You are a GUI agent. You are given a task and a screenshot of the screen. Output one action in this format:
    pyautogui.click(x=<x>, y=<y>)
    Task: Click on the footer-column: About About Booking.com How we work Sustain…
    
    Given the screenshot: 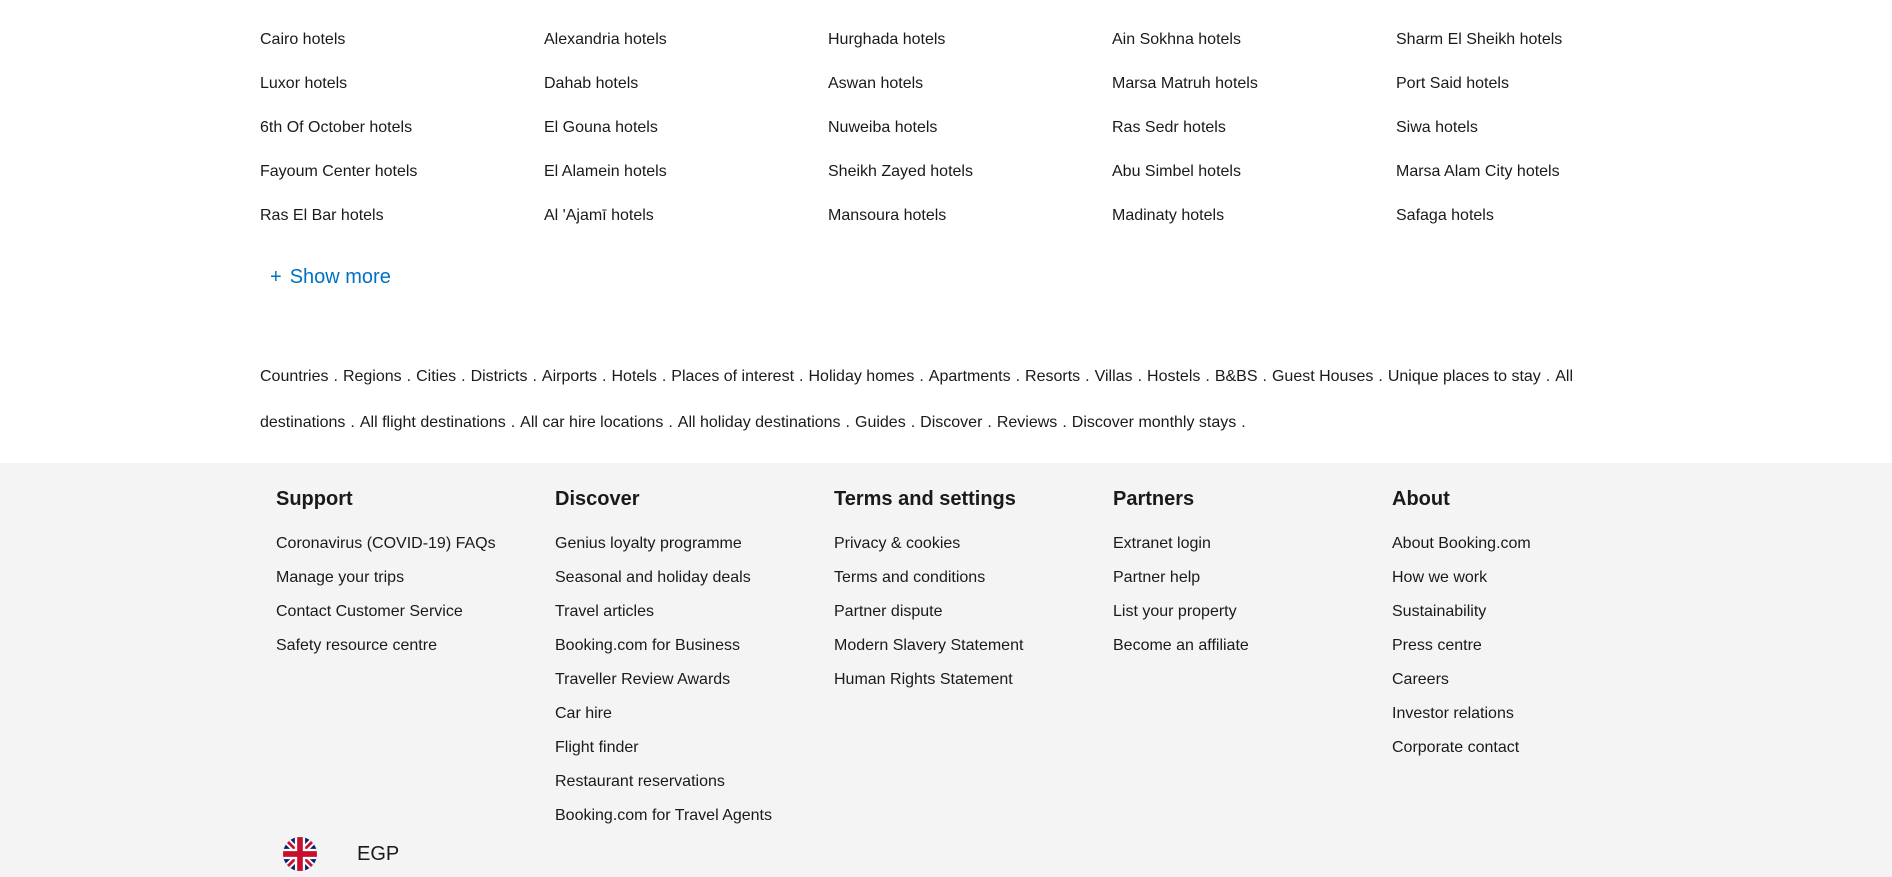 What is the action you would take?
    pyautogui.click(x=1531, y=658)
    